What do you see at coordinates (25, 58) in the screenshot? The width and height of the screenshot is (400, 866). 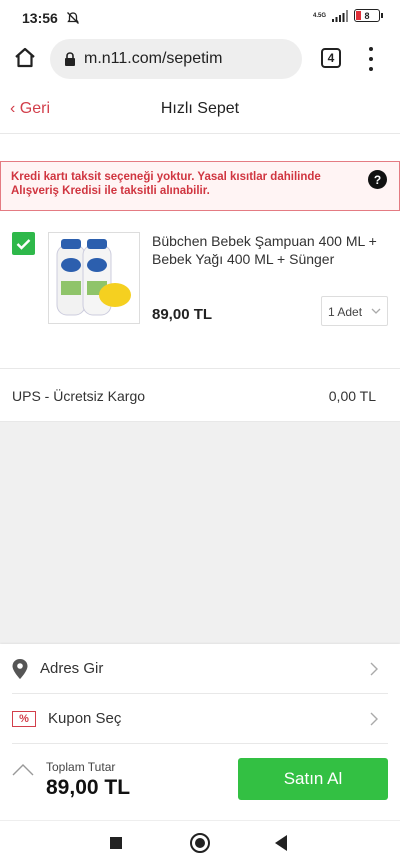 I see `home-icon` at bounding box center [25, 58].